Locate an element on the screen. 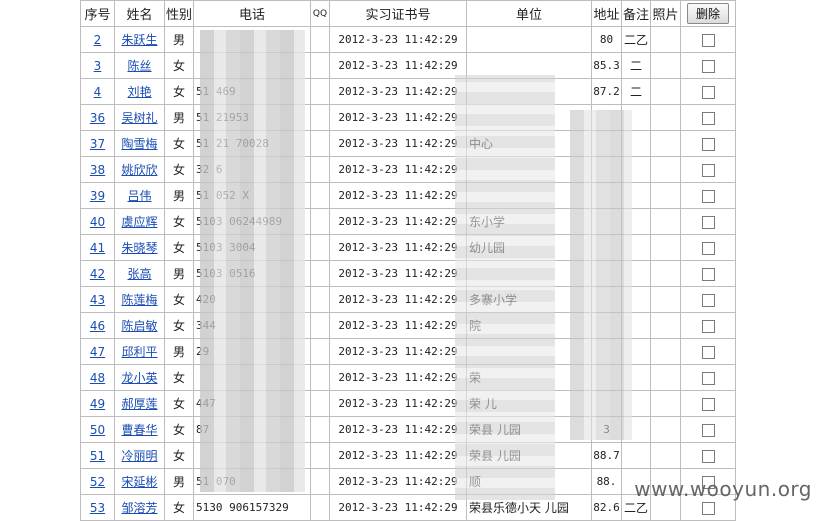 This screenshot has width=820, height=521. name-link: 郝厚莲 is located at coordinates (139, 404).